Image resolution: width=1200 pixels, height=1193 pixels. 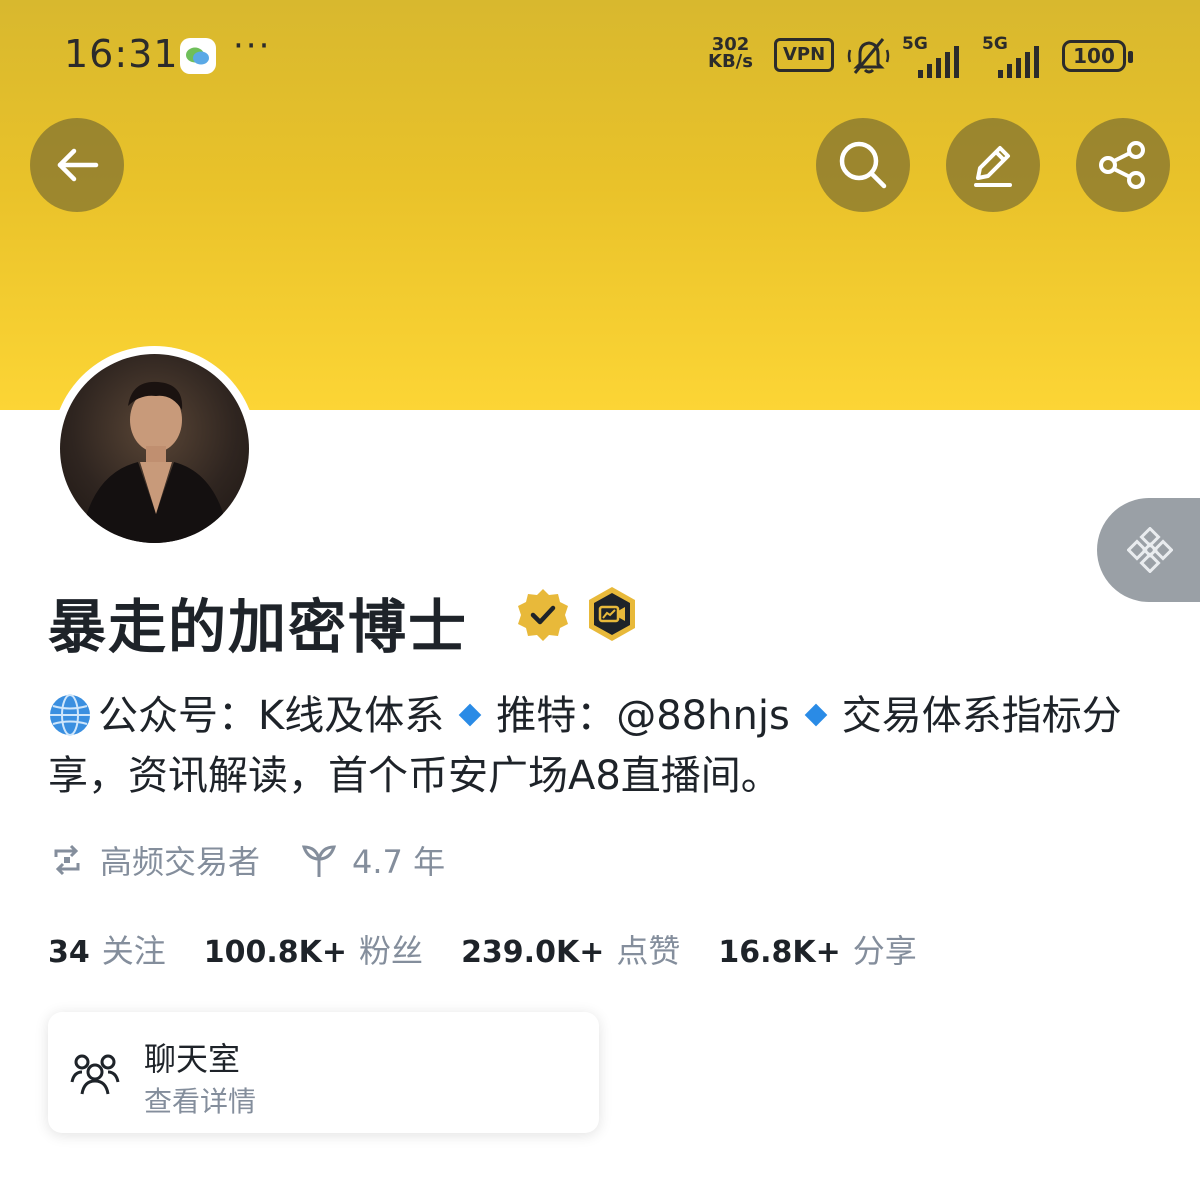 I want to click on status-time: 16:31, so click(x=121, y=54).